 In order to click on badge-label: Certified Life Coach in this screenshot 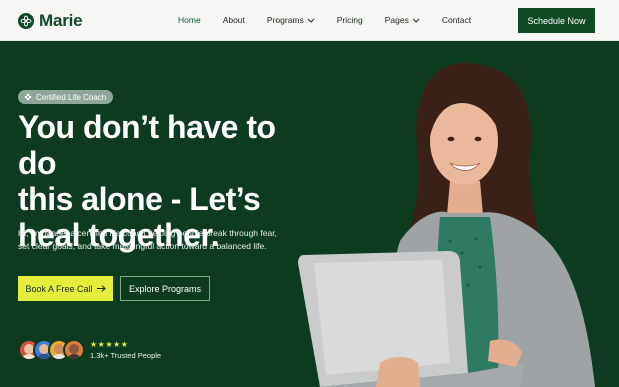, I will do `click(71, 97)`.